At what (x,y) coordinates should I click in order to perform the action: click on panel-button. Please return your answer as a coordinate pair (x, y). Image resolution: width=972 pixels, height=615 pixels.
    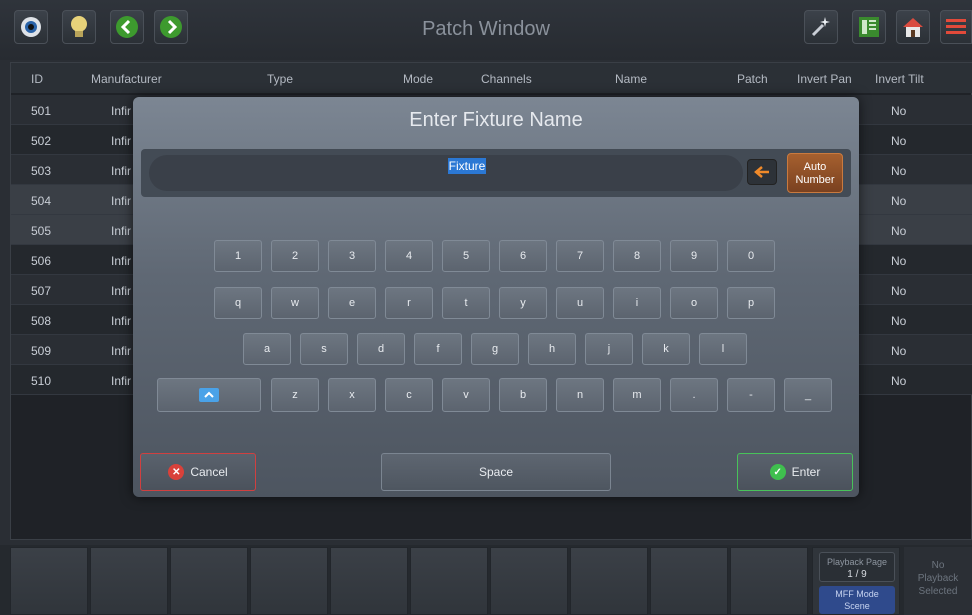
    Looking at the image, I should click on (869, 27).